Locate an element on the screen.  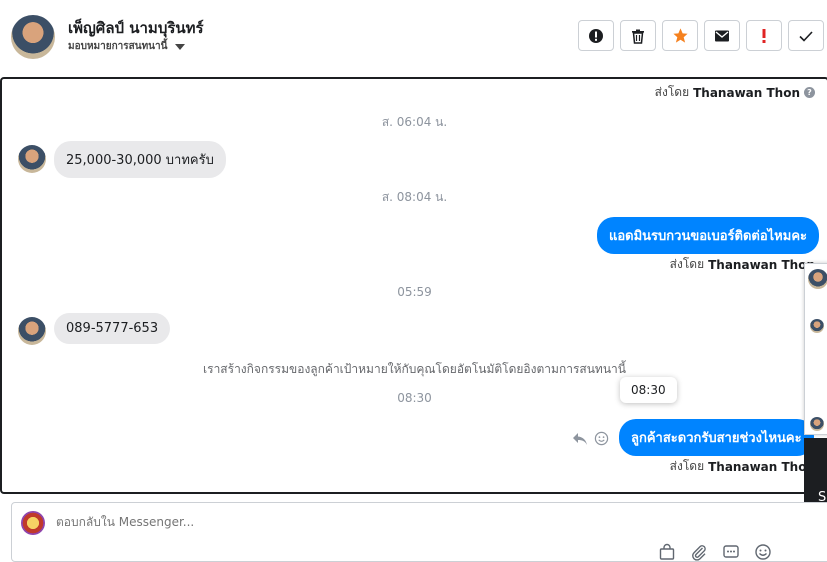
reply-input is located at coordinates (356, 522).